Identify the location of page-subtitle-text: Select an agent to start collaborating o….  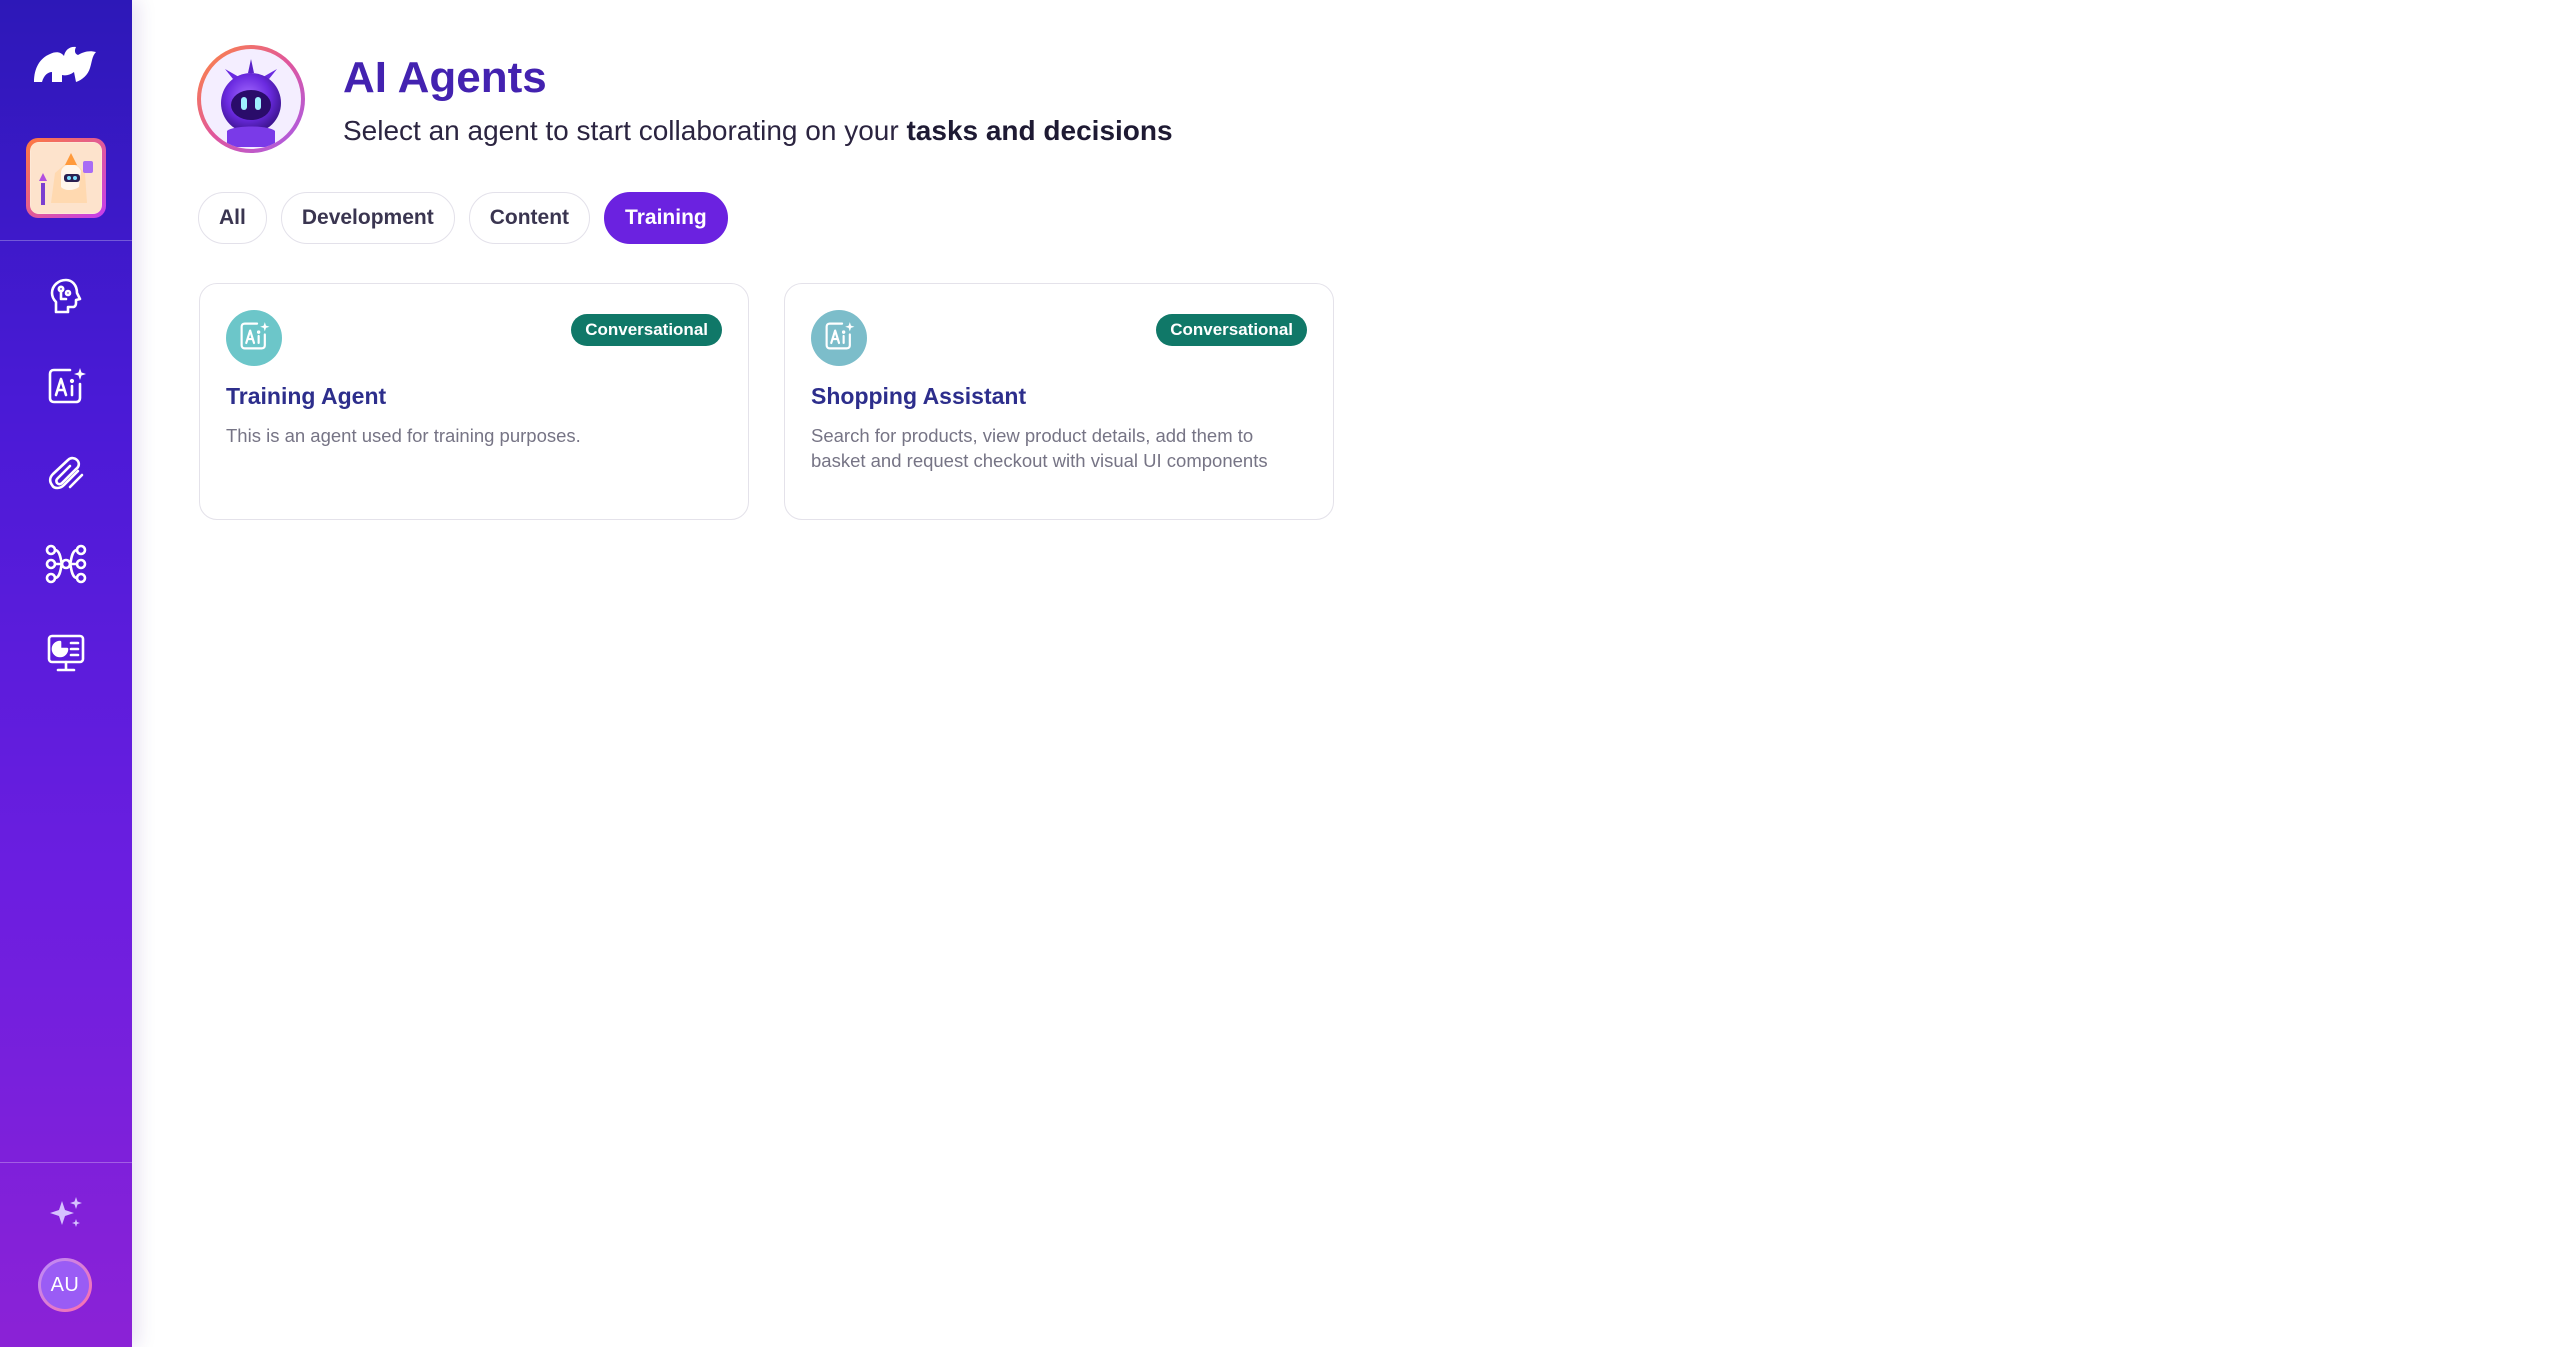
(625, 130).